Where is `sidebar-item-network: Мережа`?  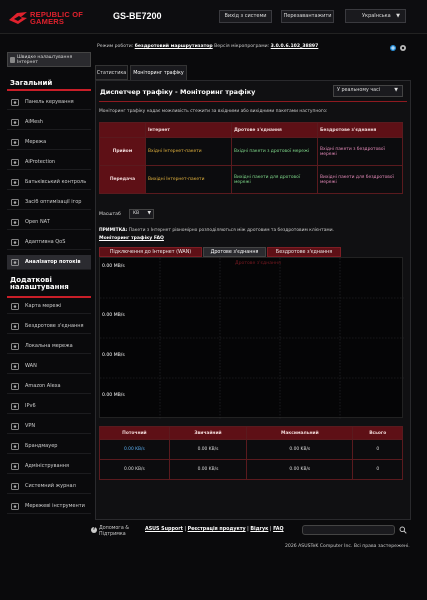
sidebar-item-network: Мережа is located at coordinates (49, 142).